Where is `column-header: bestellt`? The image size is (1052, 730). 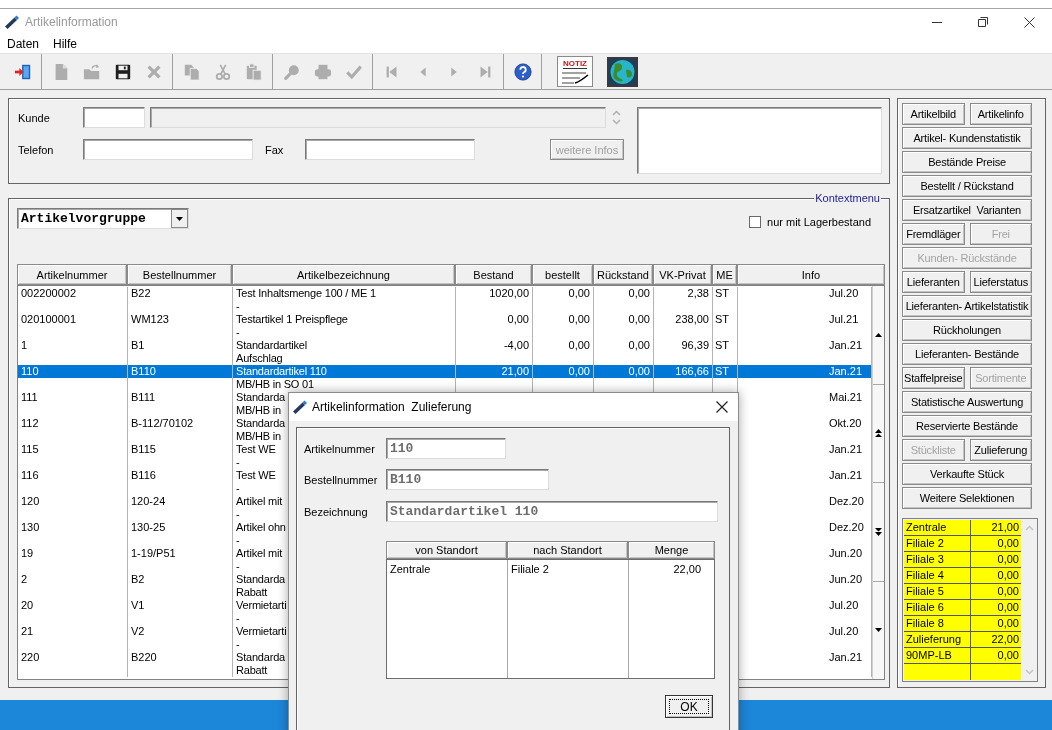
column-header: bestellt is located at coordinates (562, 274).